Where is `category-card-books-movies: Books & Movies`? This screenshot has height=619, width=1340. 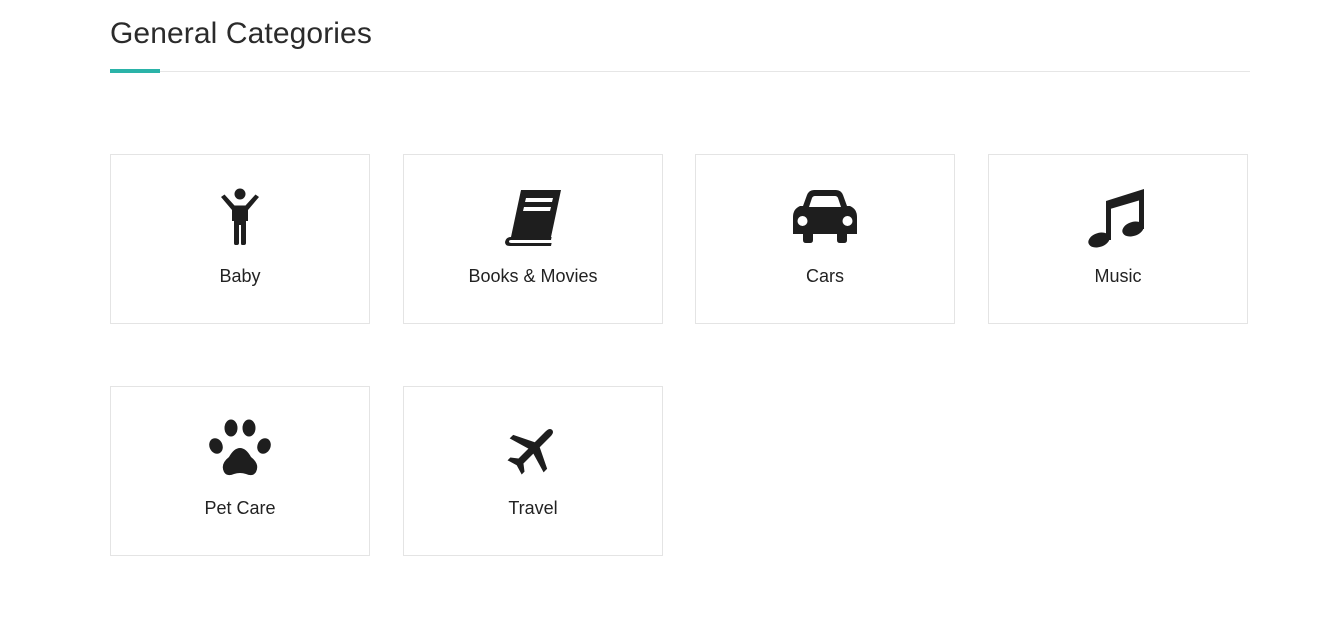 category-card-books-movies: Books & Movies is located at coordinates (533, 239).